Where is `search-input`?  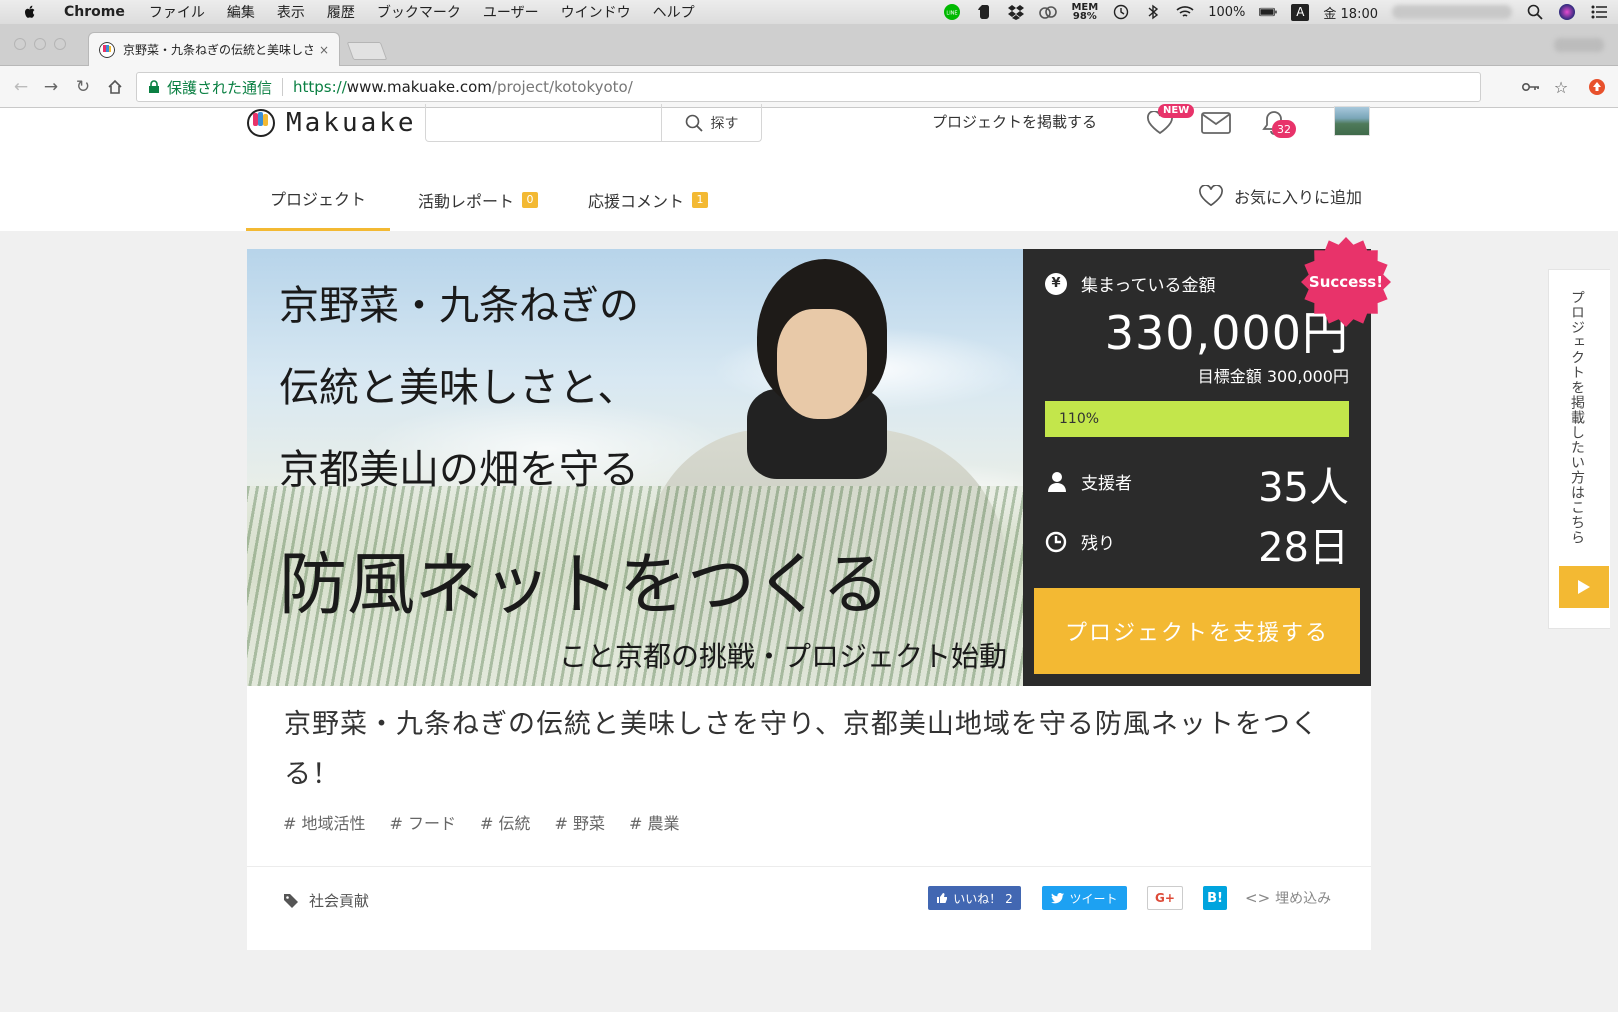 search-input is located at coordinates (543, 122).